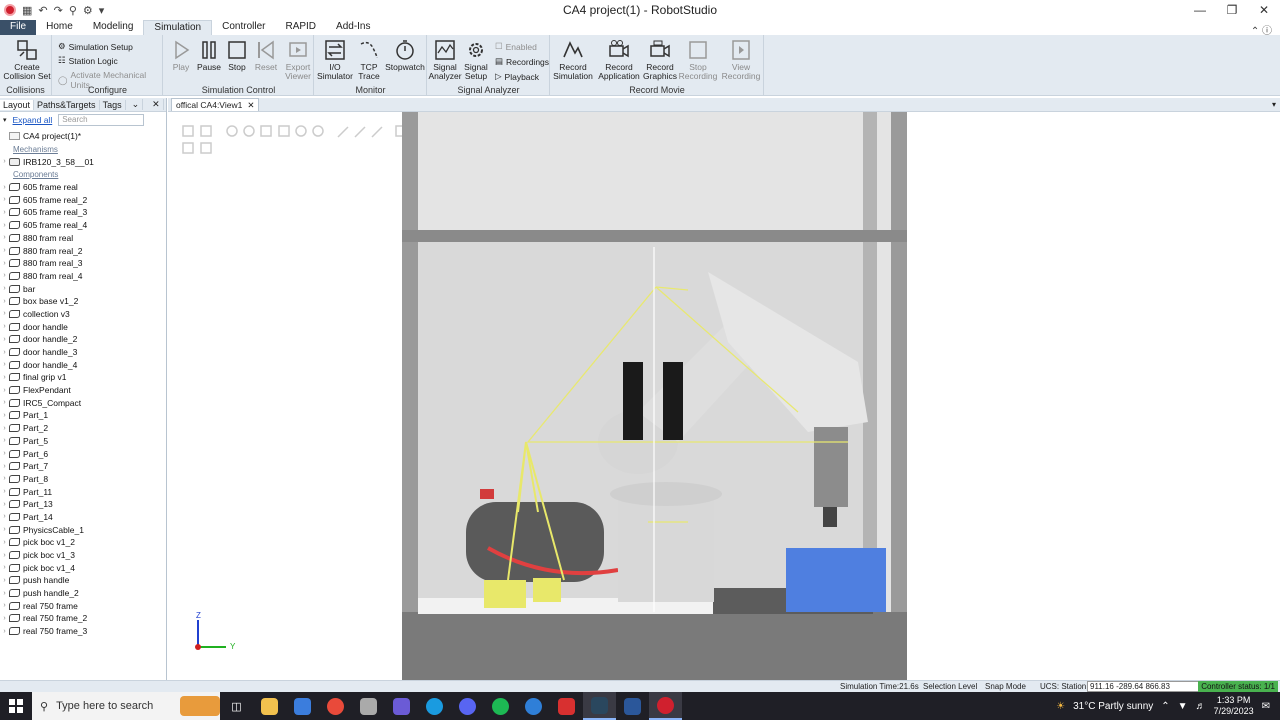  Describe the element at coordinates (1005, 686) in the screenshot. I see `snap-mode-dropdown: Snap Mode` at that location.